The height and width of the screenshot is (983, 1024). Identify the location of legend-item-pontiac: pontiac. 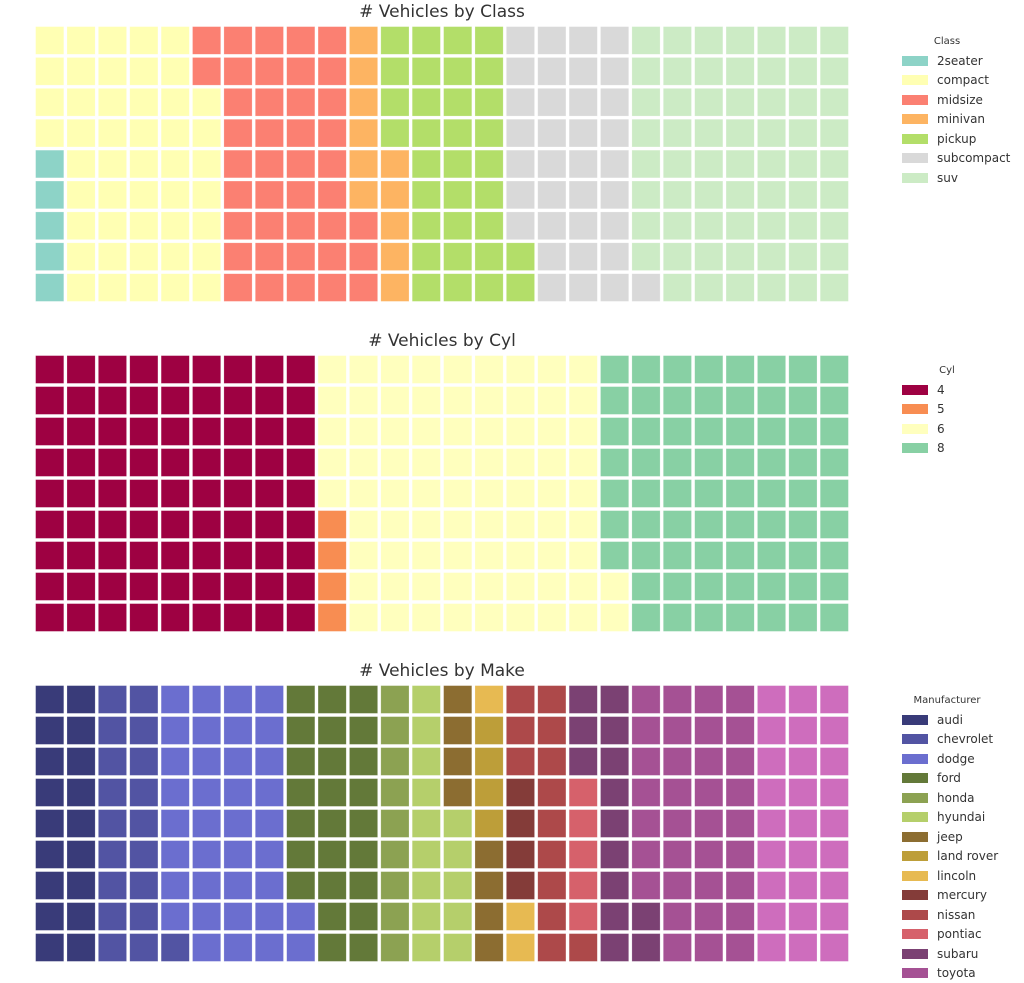
(962, 935).